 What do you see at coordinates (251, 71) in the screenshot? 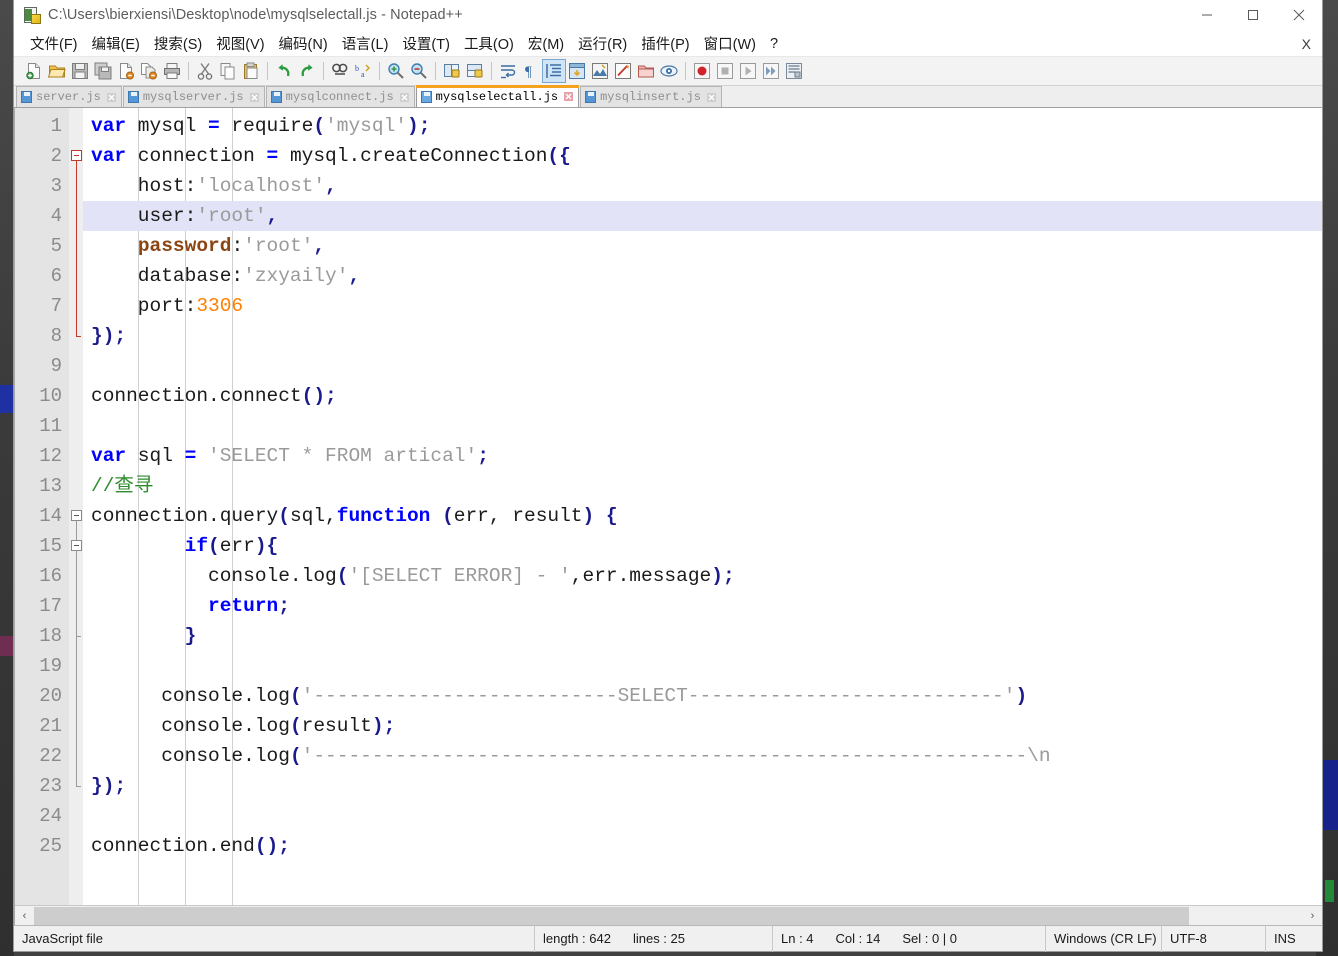
I see `paste-icon` at bounding box center [251, 71].